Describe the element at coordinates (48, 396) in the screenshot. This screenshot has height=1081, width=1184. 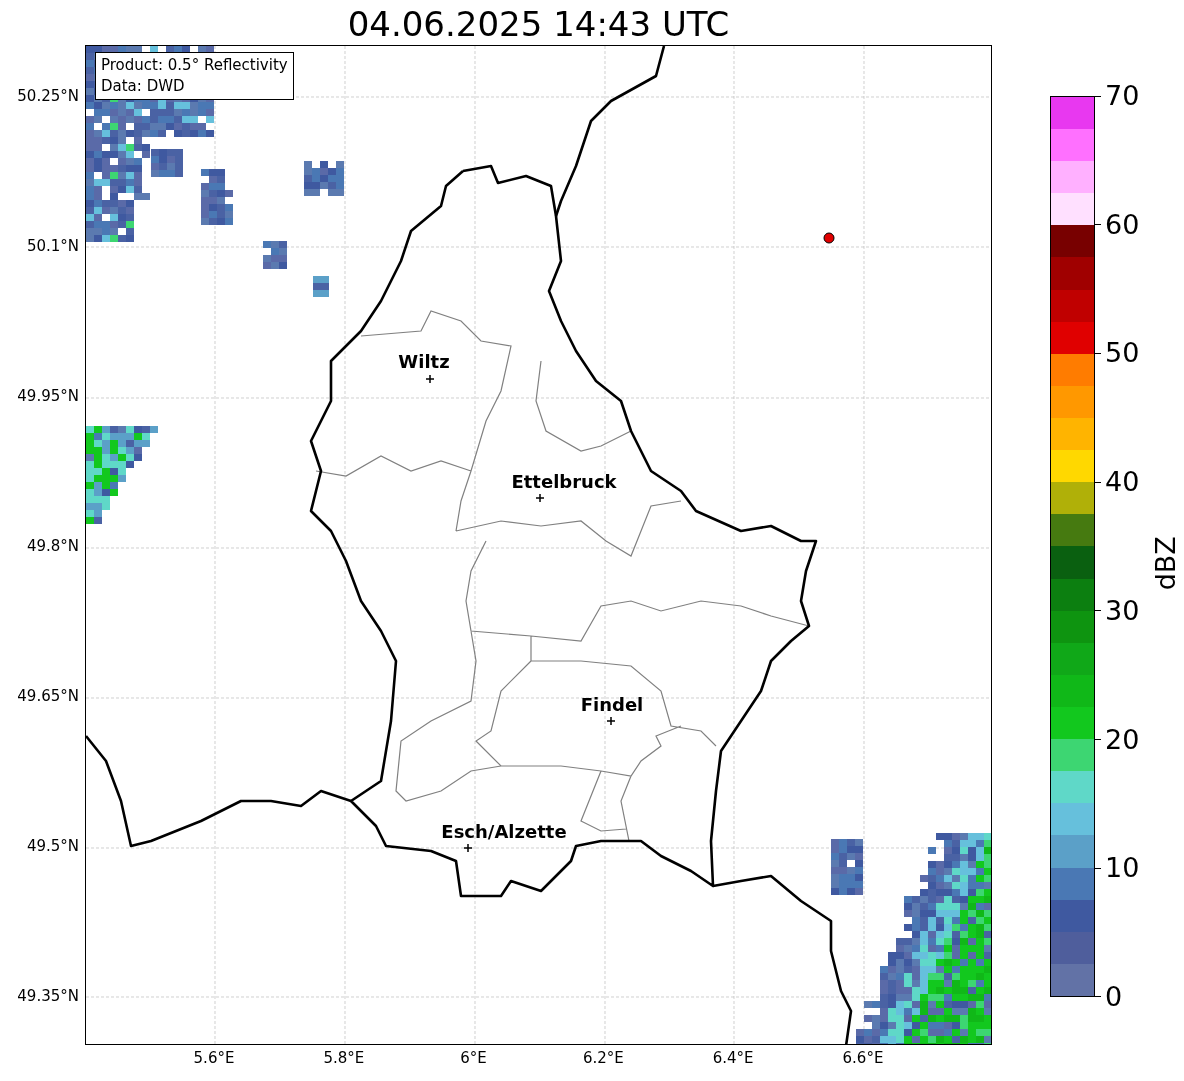
I see `axis-tick-label: 49.95°N` at that location.